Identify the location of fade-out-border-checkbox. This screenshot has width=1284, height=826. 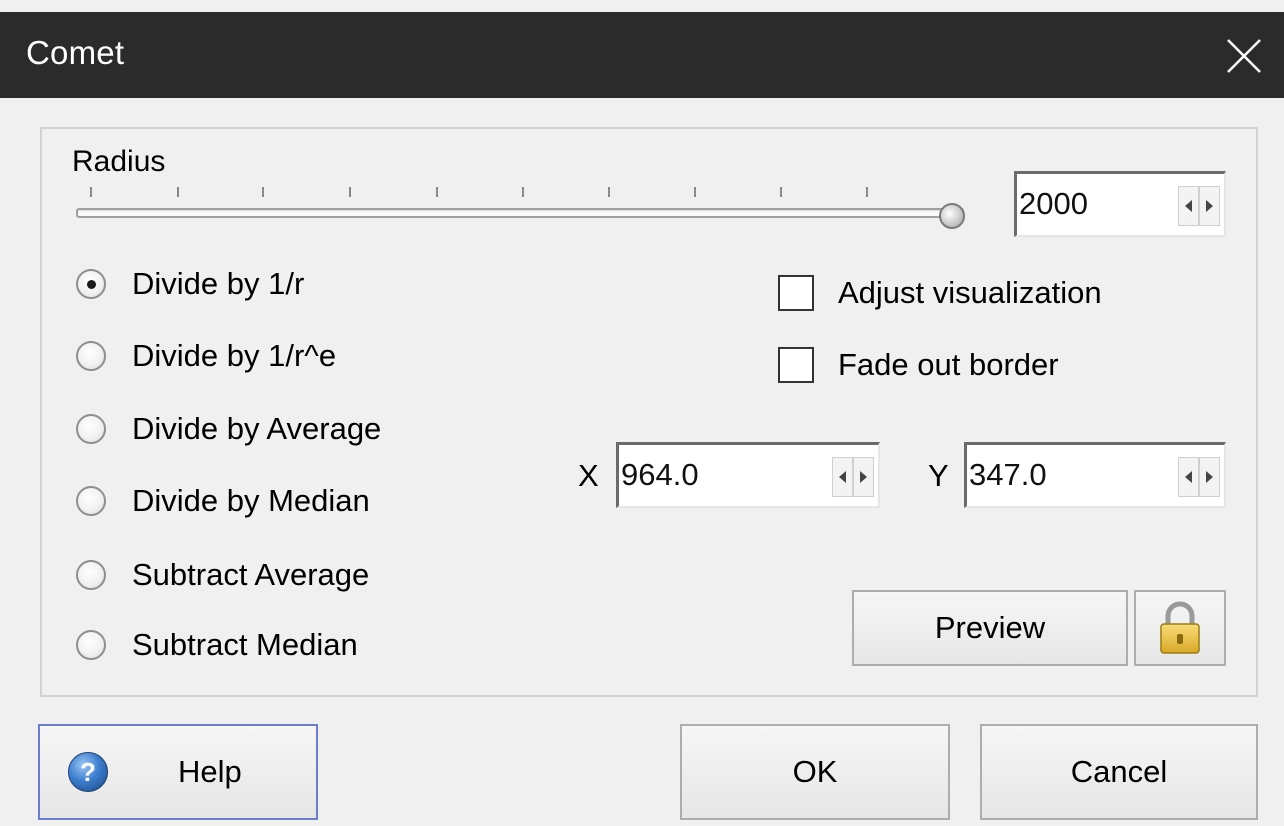
(796, 365).